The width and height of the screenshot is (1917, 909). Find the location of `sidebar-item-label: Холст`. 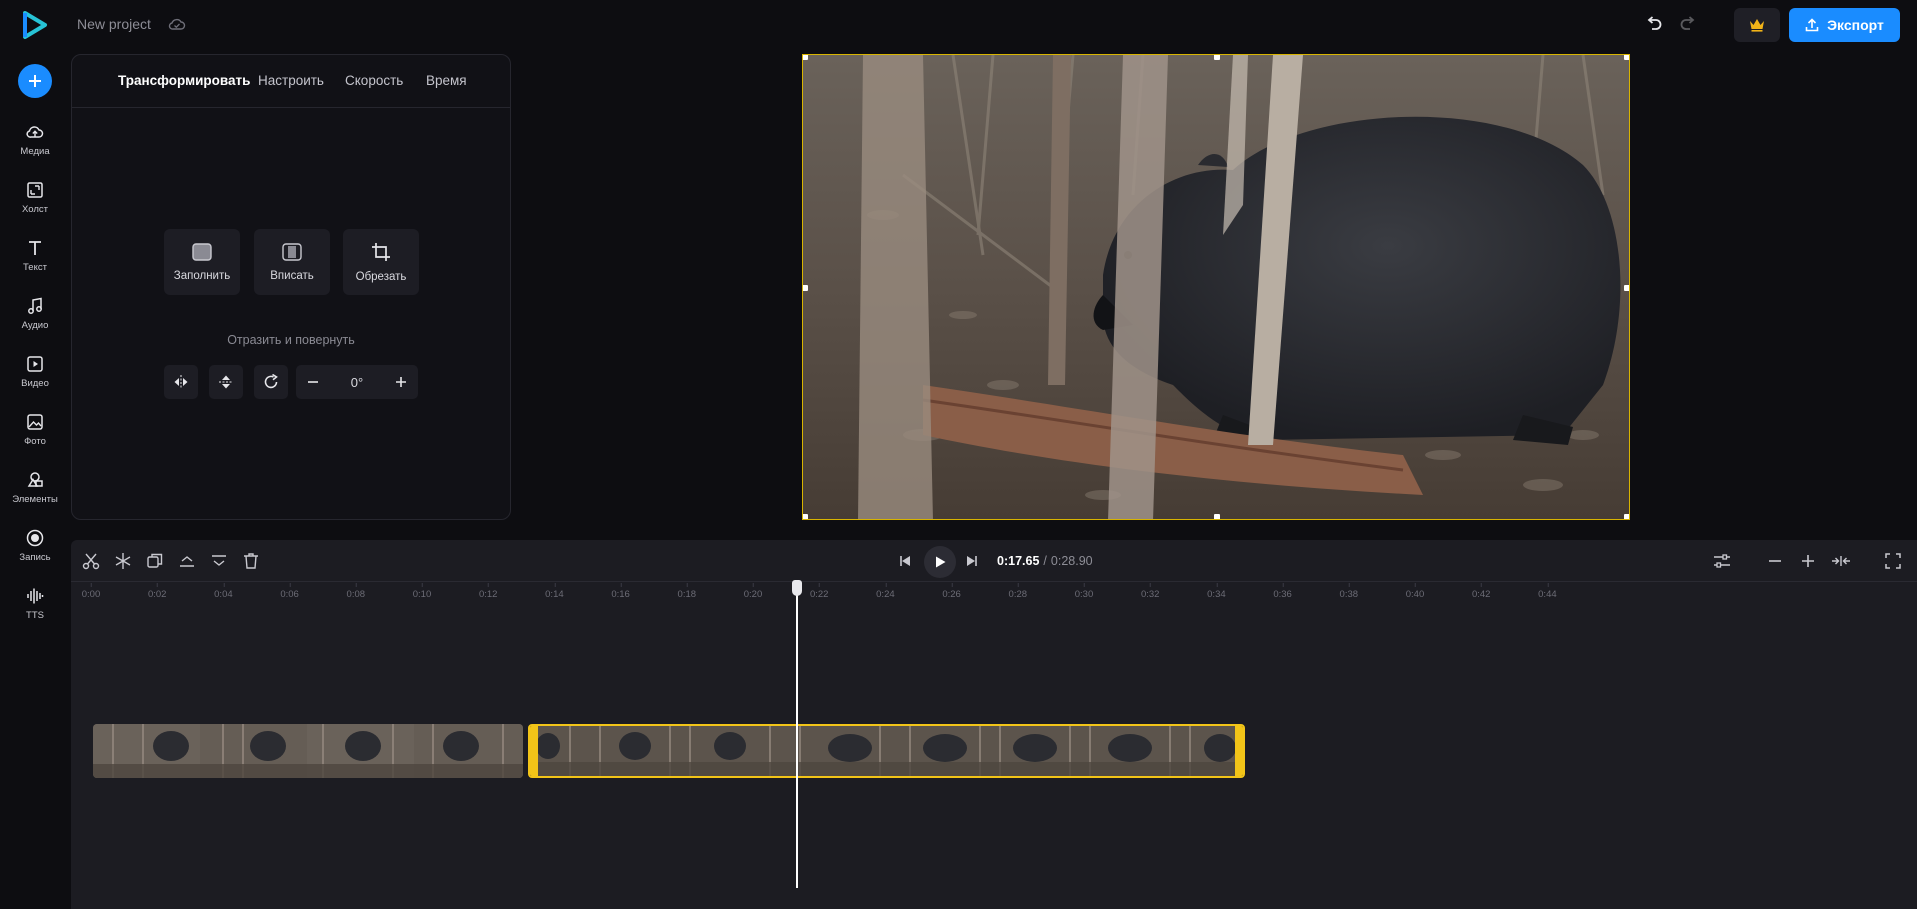

sidebar-item-label: Холст is located at coordinates (35, 209).